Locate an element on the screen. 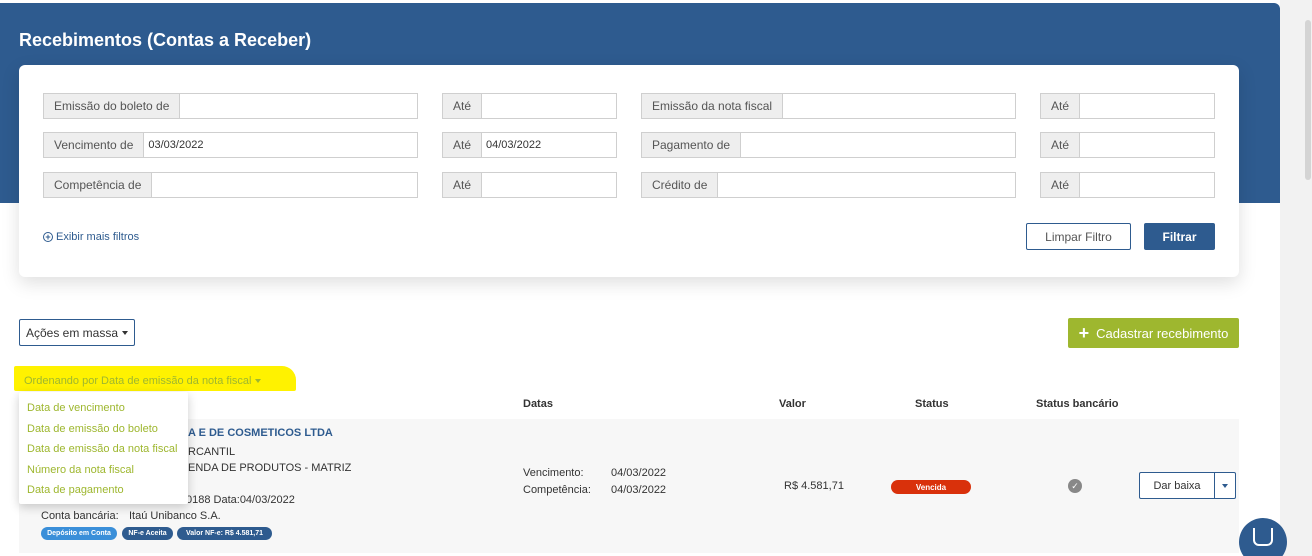 This screenshot has height=556, width=1312. bulk-actions-button: Ações em massa is located at coordinates (77, 332).